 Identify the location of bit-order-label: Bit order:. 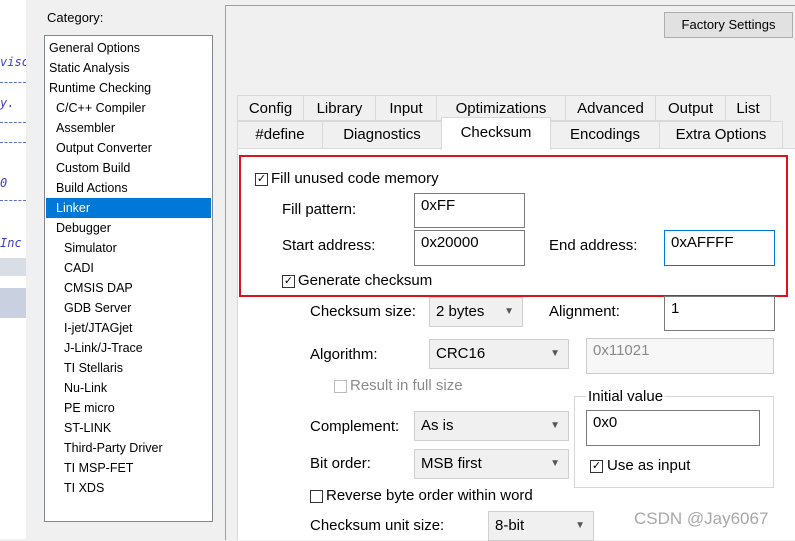
(340, 463).